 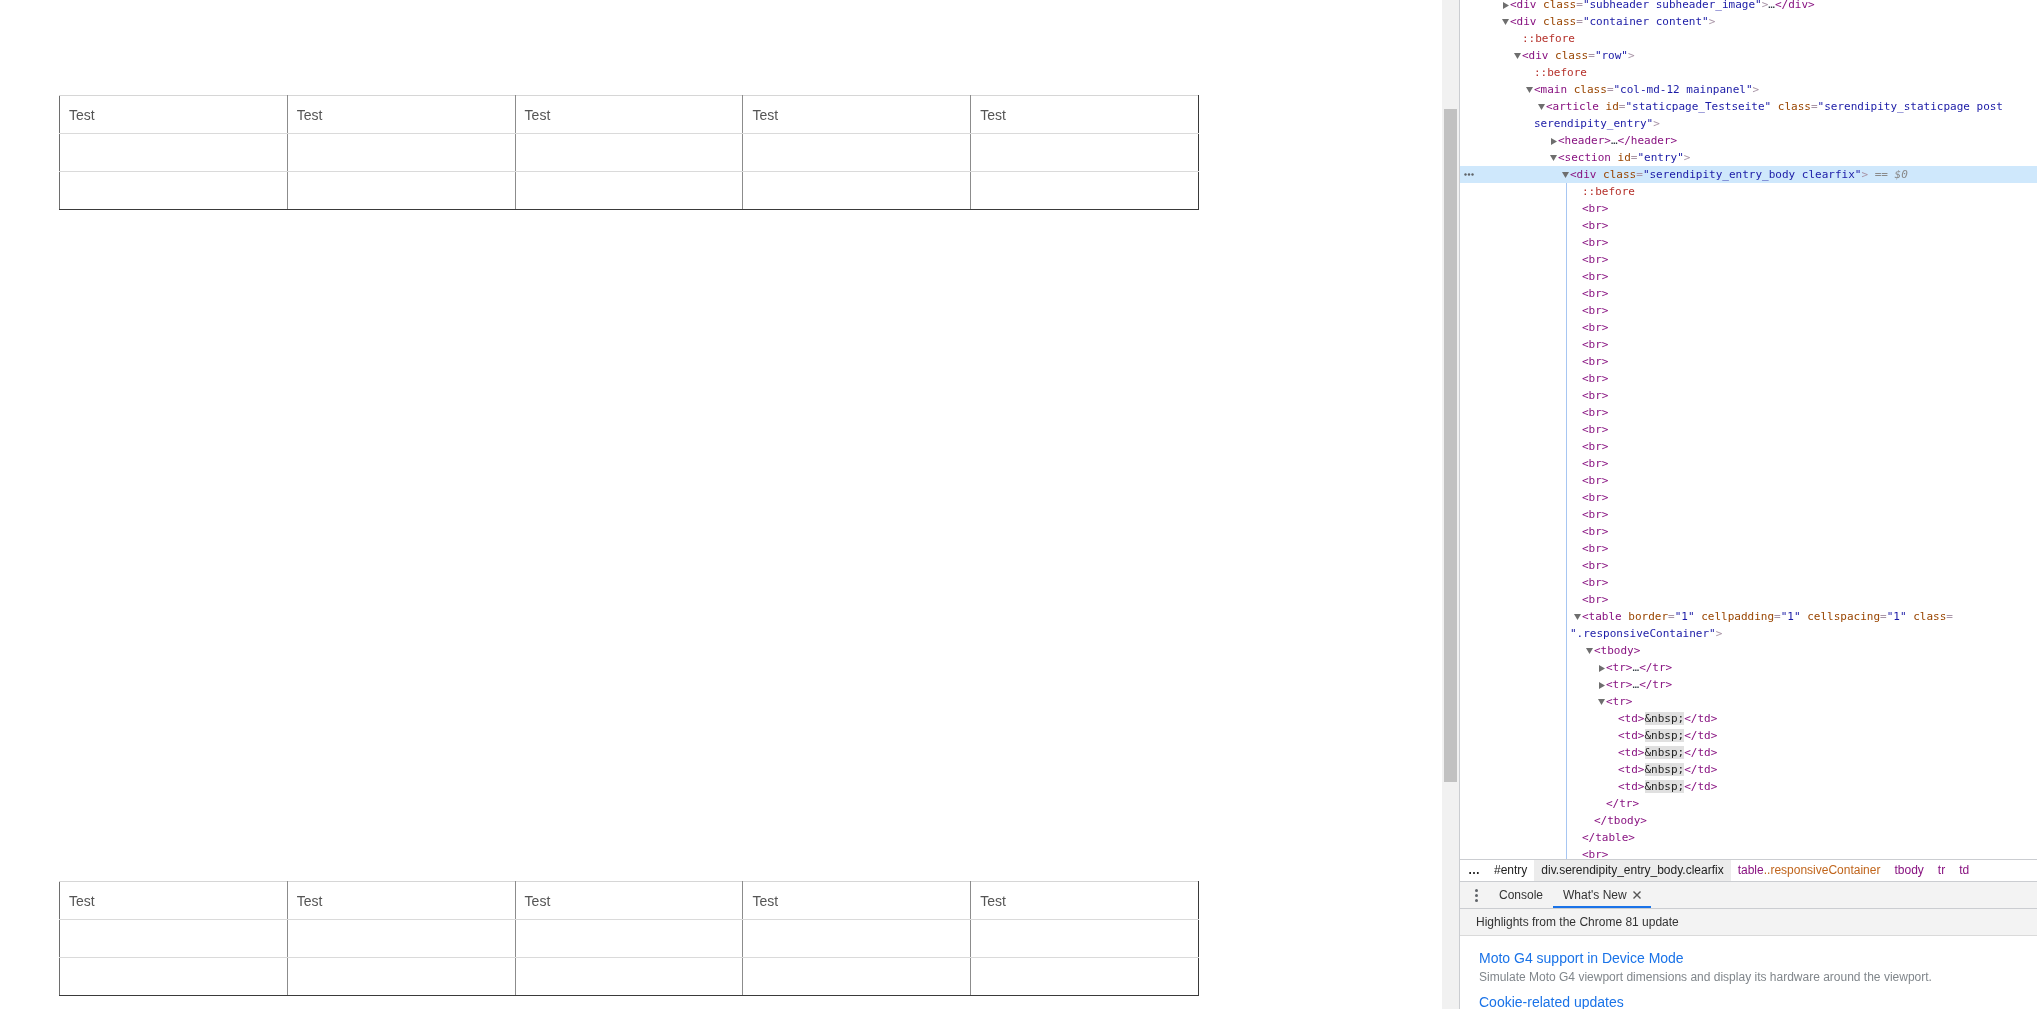 What do you see at coordinates (1964, 870) in the screenshot?
I see `breadcrumb-item: td` at bounding box center [1964, 870].